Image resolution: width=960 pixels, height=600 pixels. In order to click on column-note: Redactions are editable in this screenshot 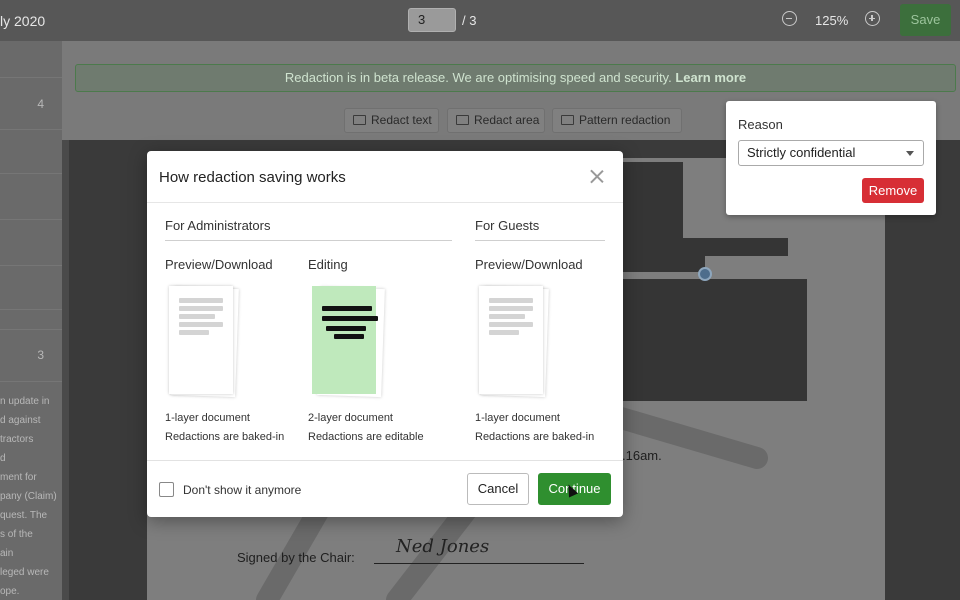, I will do `click(366, 437)`.